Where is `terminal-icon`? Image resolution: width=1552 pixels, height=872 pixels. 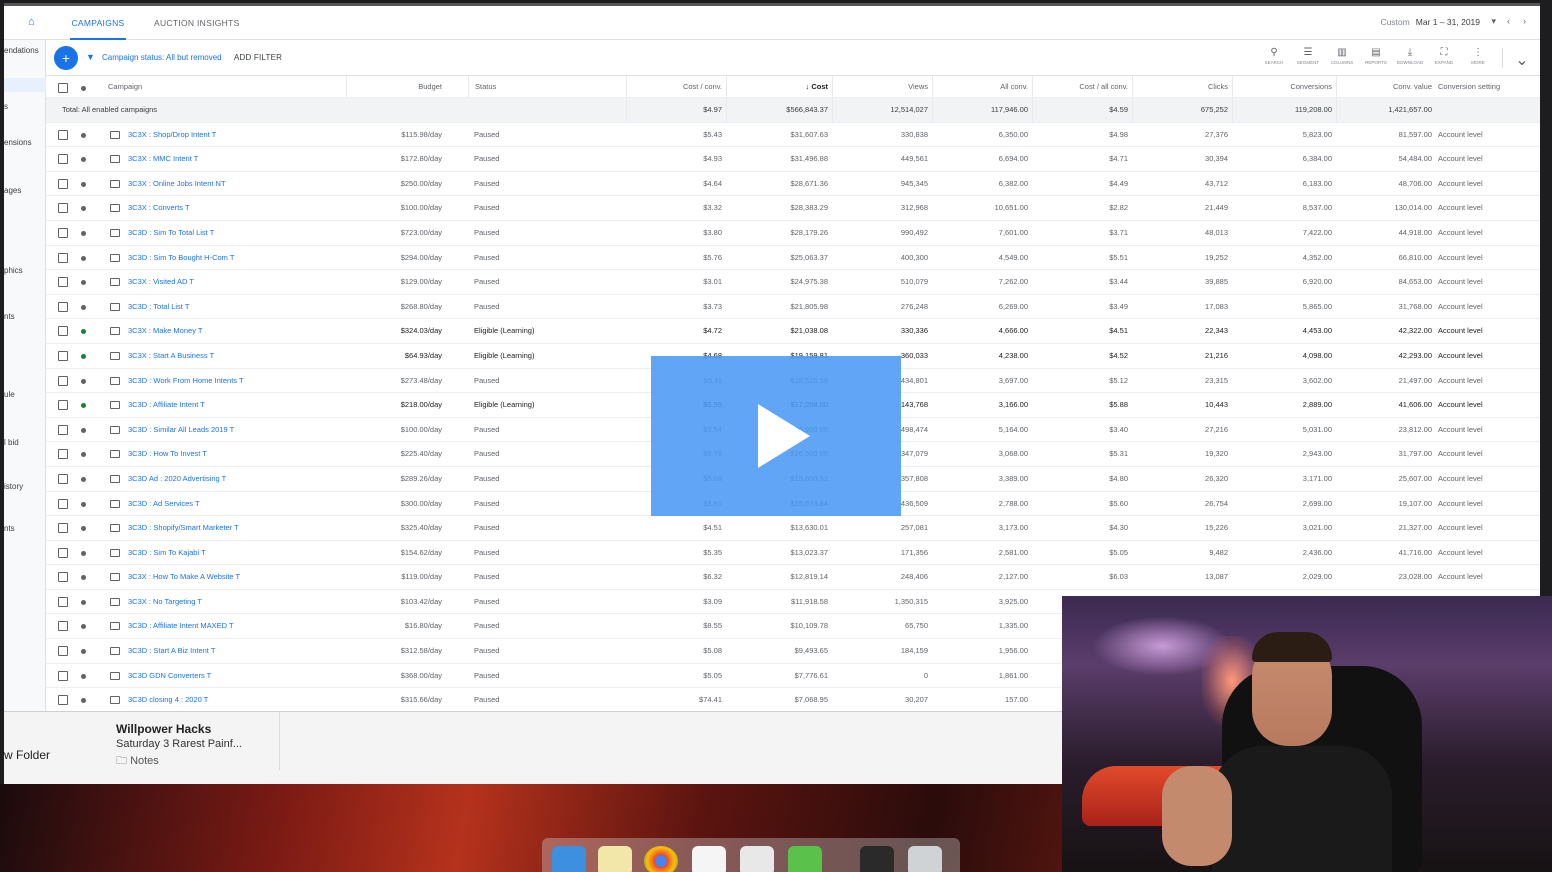
terminal-icon is located at coordinates (877, 859).